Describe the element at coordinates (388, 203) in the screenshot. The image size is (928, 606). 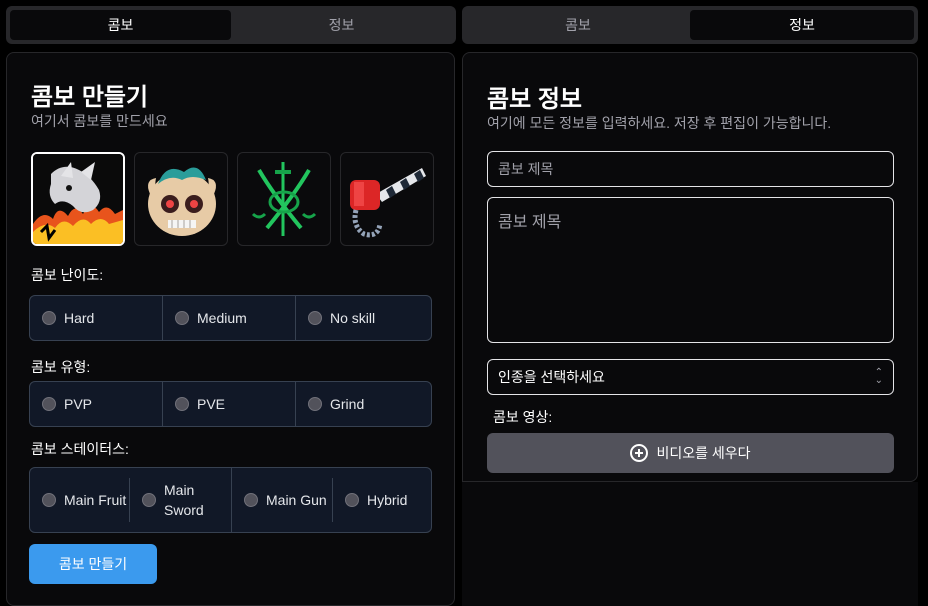
I see `gun-icon` at that location.